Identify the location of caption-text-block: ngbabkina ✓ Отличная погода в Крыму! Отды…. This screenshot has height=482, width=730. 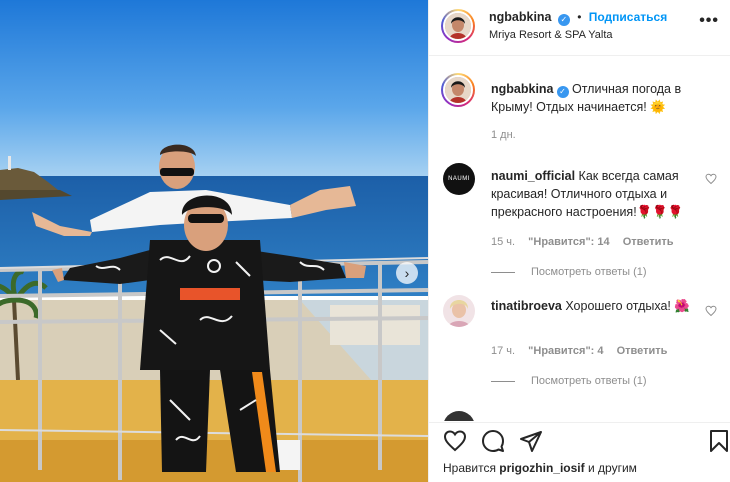
(596, 98).